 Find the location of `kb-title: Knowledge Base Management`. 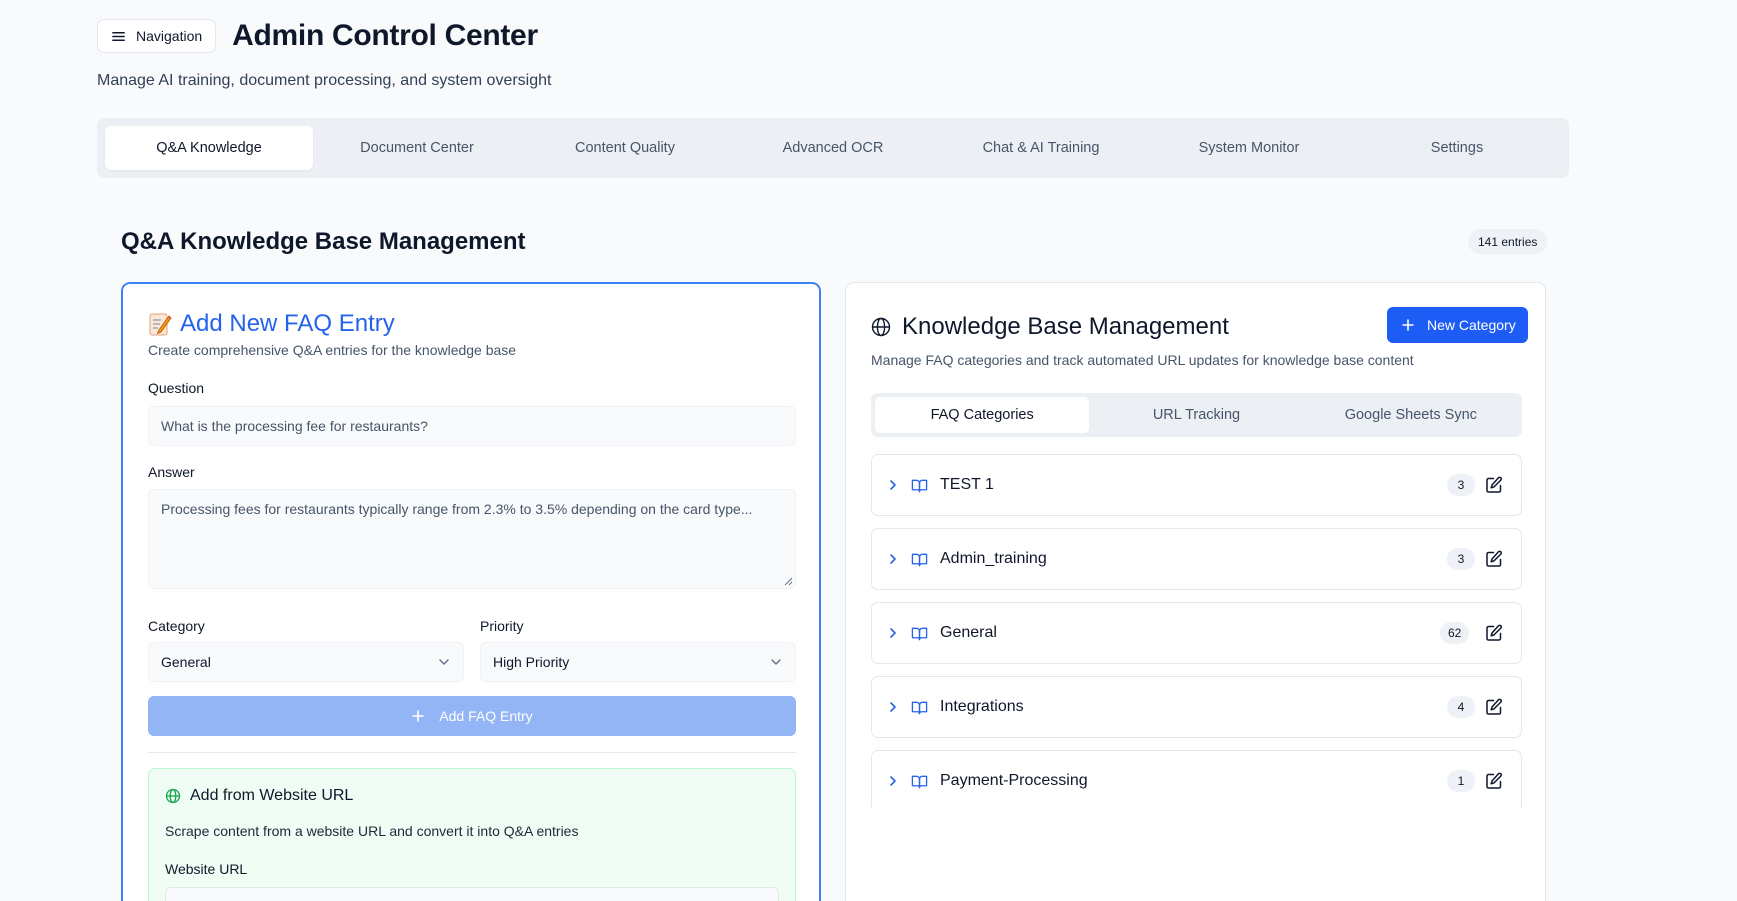

kb-title: Knowledge Base Management is located at coordinates (1050, 327).